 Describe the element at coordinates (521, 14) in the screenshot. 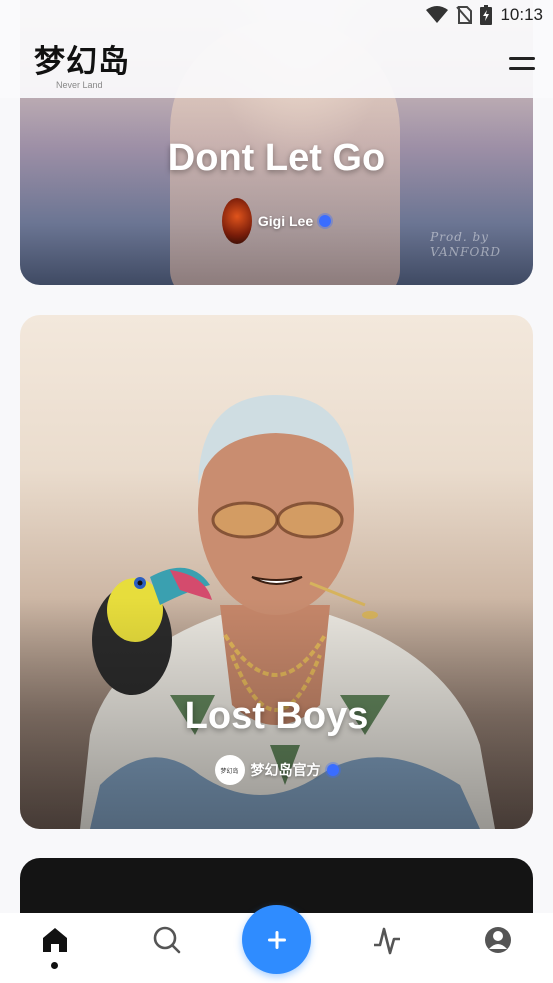

I see `status-time: 10:13` at that location.